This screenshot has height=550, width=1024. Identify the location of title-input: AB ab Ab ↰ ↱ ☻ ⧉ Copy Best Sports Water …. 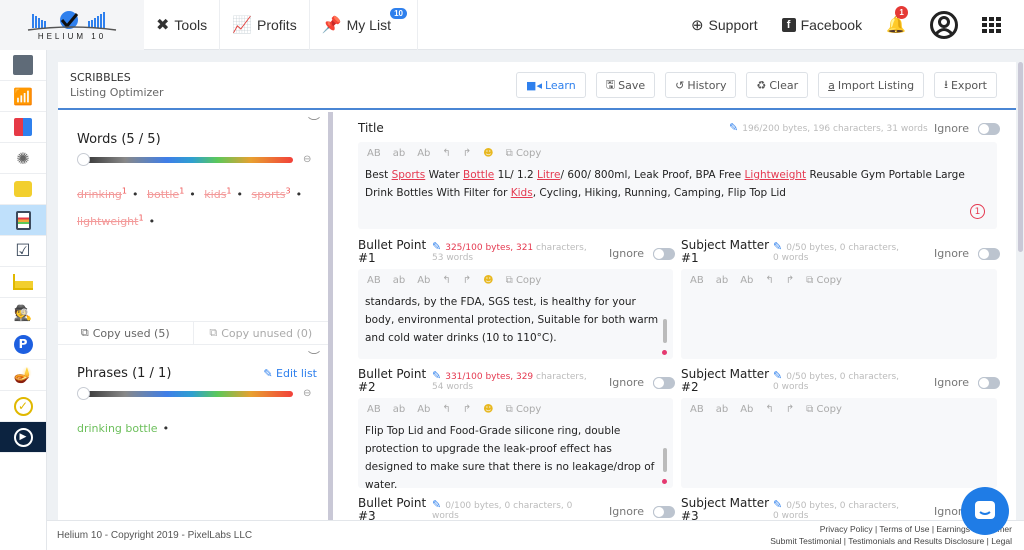
(677, 185).